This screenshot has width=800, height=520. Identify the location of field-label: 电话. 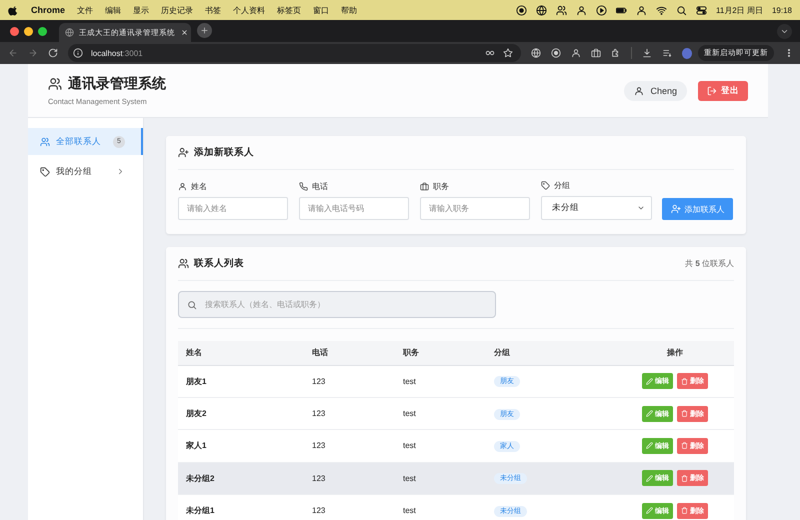
(320, 186).